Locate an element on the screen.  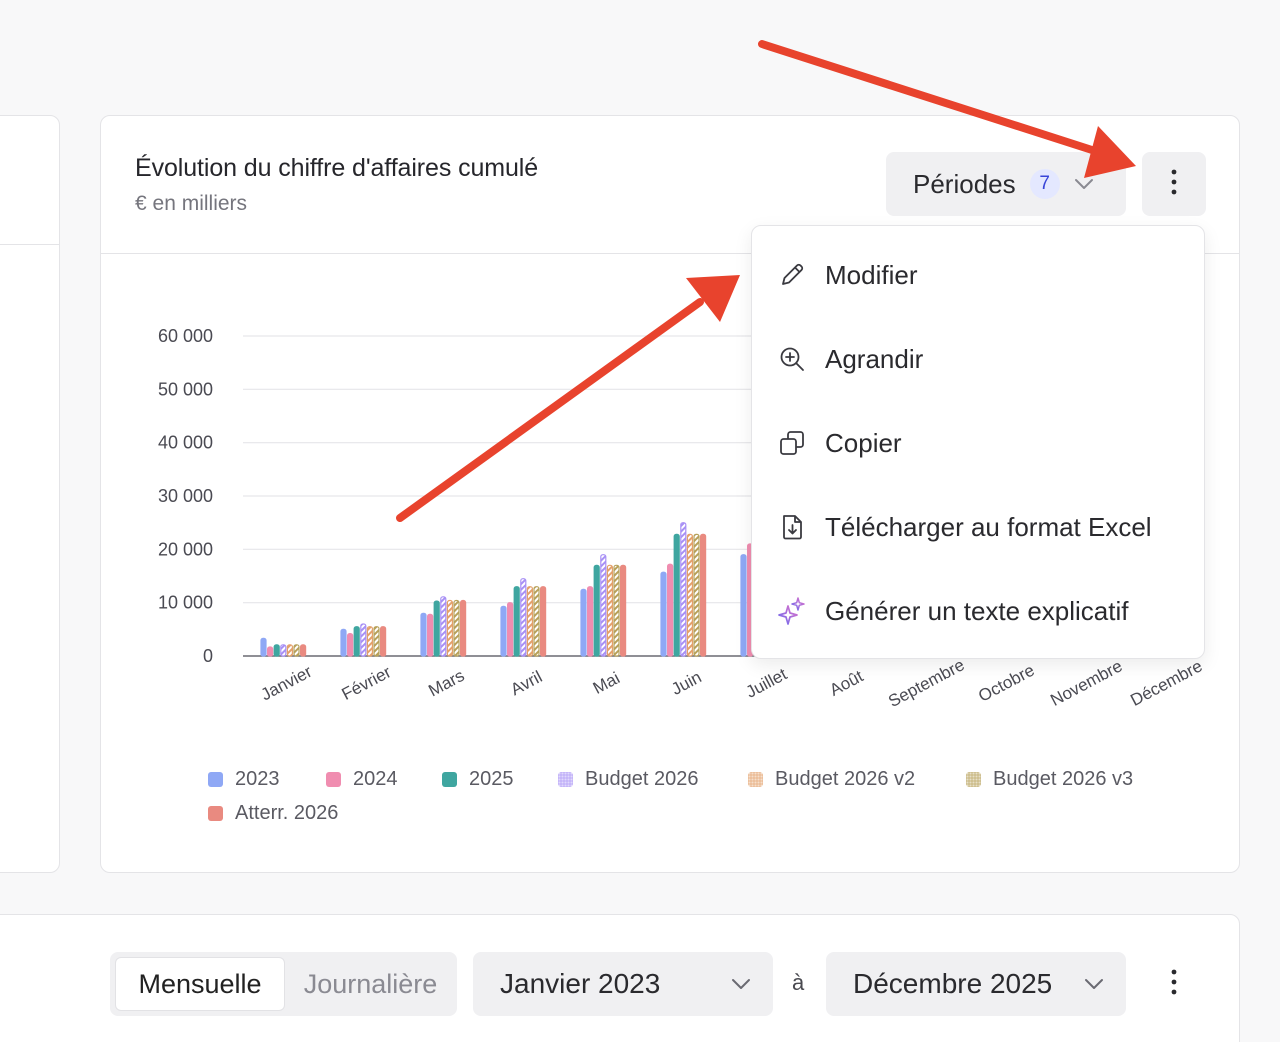
range-separator: à is located at coordinates (798, 982).